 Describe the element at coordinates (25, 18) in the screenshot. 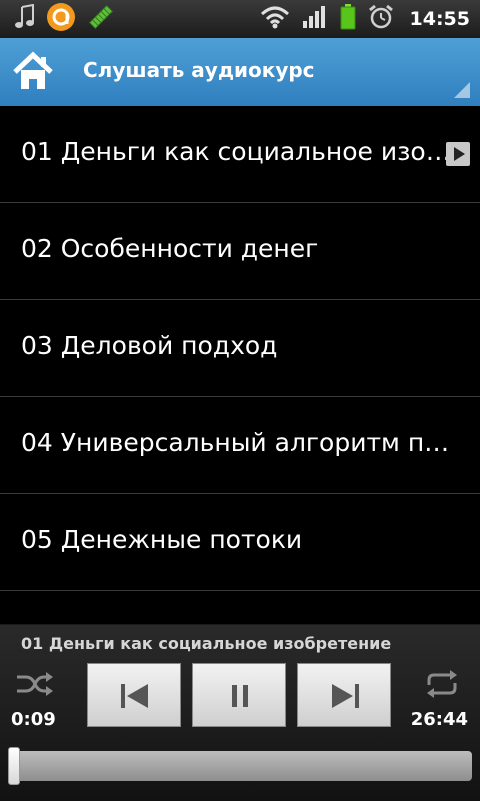

I see `music-note-icon` at that location.